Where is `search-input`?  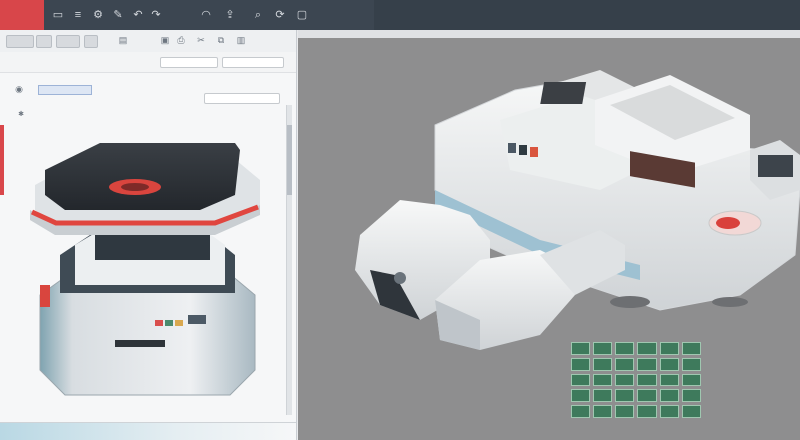
search-input is located at coordinates (242, 98).